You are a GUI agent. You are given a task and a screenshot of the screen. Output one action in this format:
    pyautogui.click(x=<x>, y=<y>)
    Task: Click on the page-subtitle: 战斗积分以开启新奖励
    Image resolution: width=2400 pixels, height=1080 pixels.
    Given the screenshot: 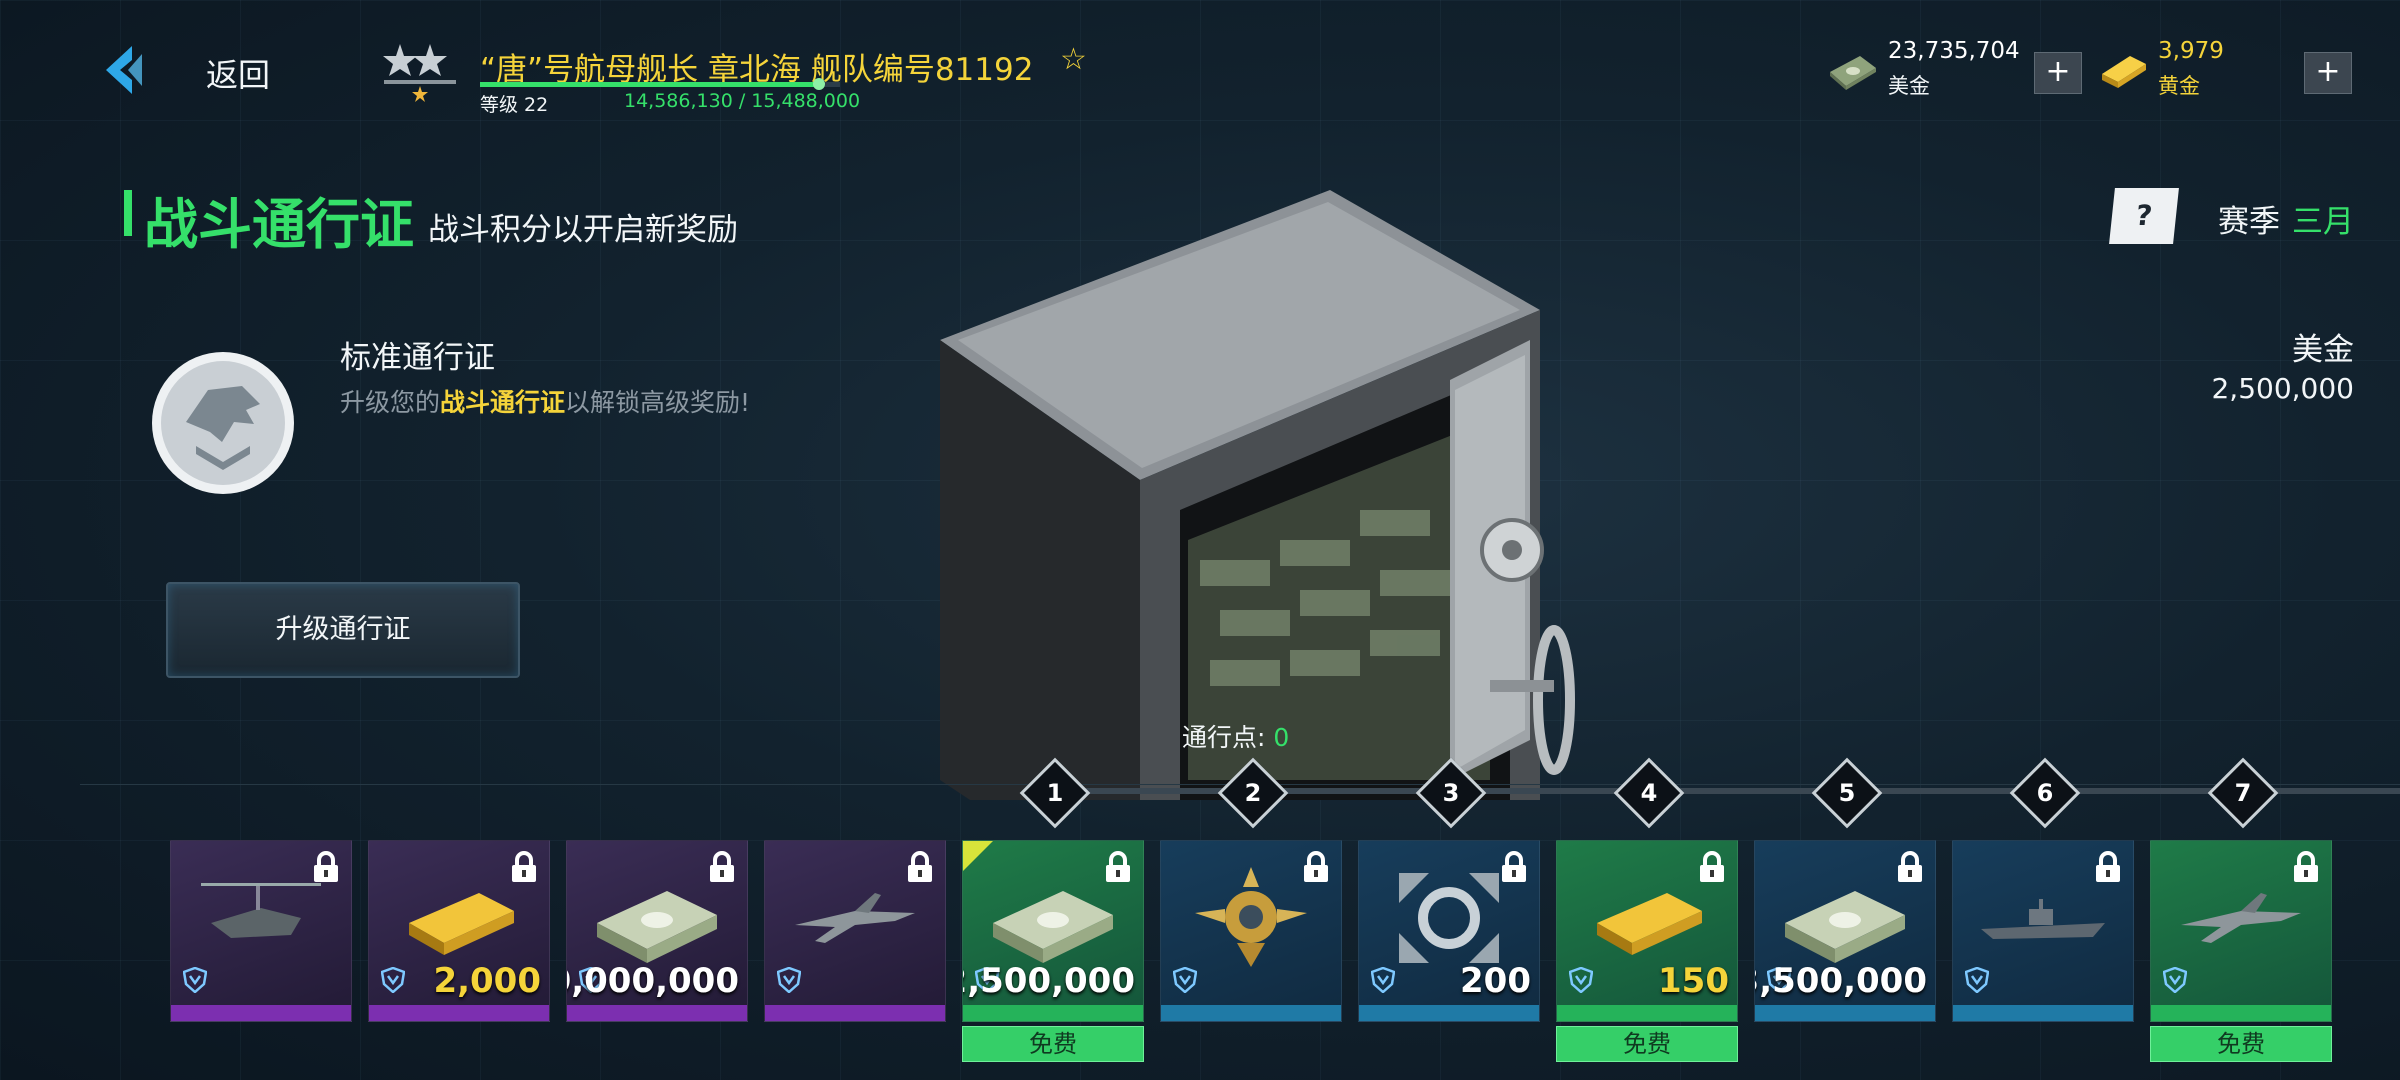 What is the action you would take?
    pyautogui.click(x=583, y=230)
    